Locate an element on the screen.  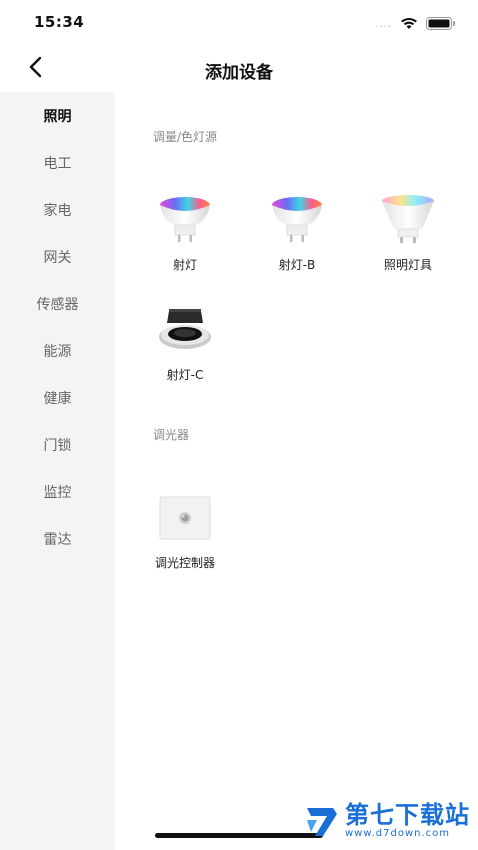
device-spotlight-b: 射灯-B is located at coordinates (297, 231).